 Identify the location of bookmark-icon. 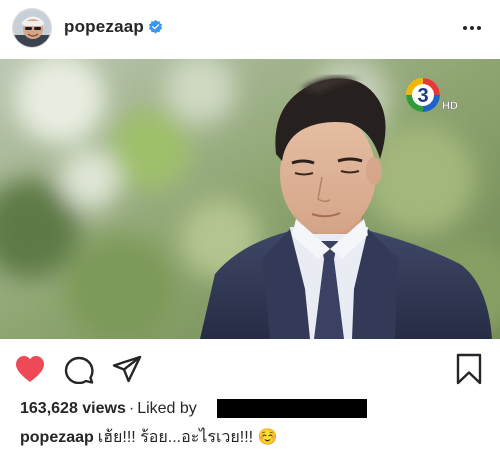
(469, 369).